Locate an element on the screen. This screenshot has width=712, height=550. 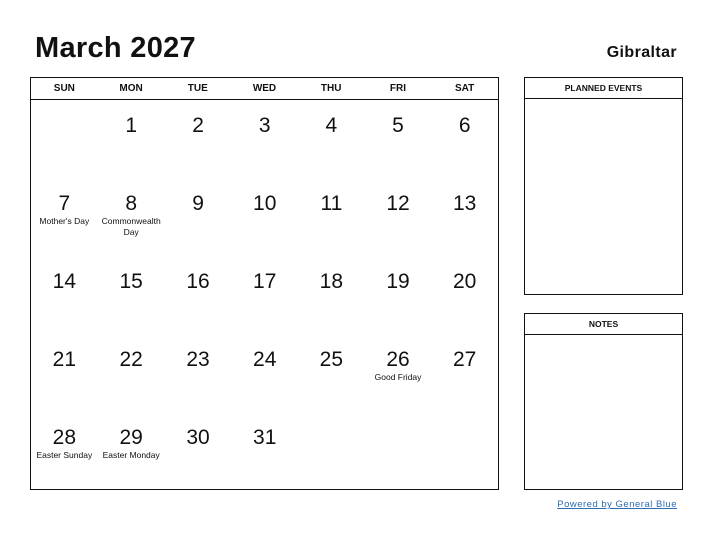
month-title: March 2027 is located at coordinates (115, 48).